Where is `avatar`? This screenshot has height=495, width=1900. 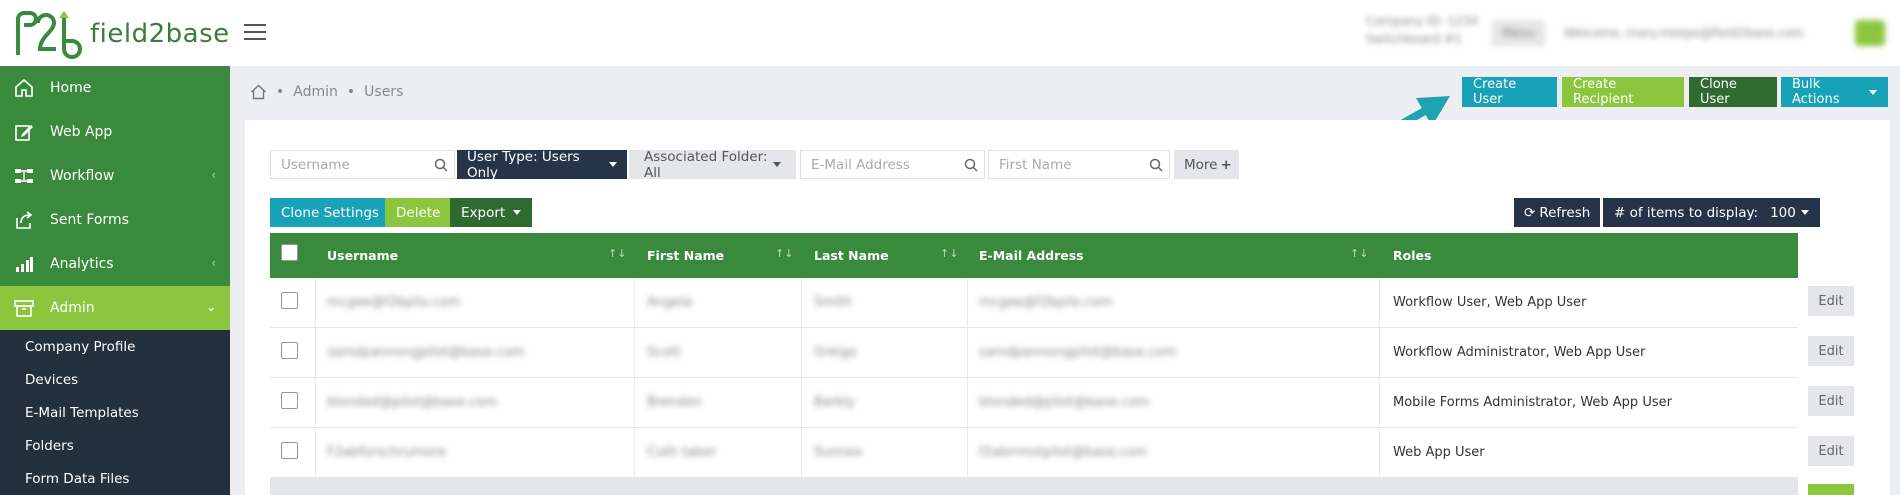
avatar is located at coordinates (1870, 33).